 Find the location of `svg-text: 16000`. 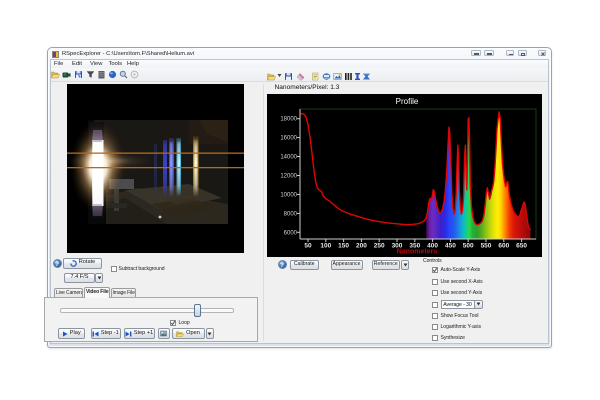

svg-text: 16000 is located at coordinates (288, 139).